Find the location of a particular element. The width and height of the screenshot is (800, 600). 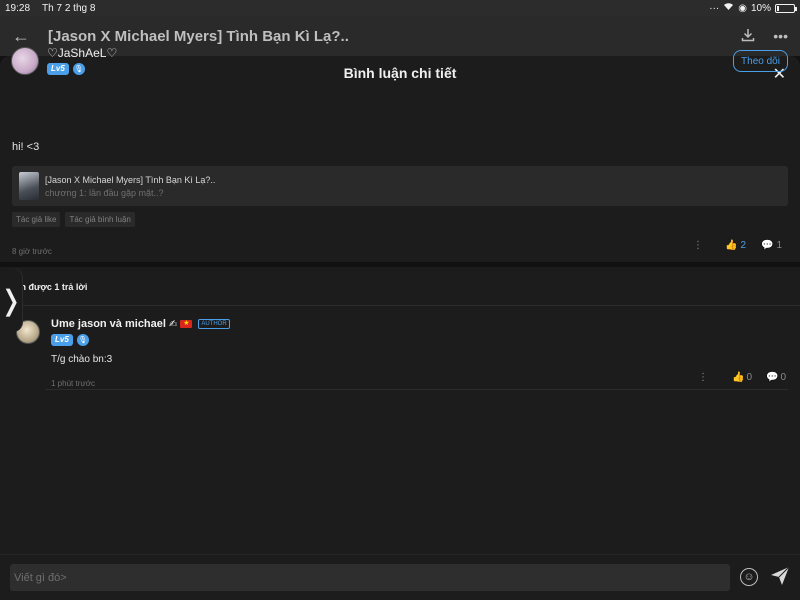

mic-badge-icon: 🎙 is located at coordinates (78, 69).